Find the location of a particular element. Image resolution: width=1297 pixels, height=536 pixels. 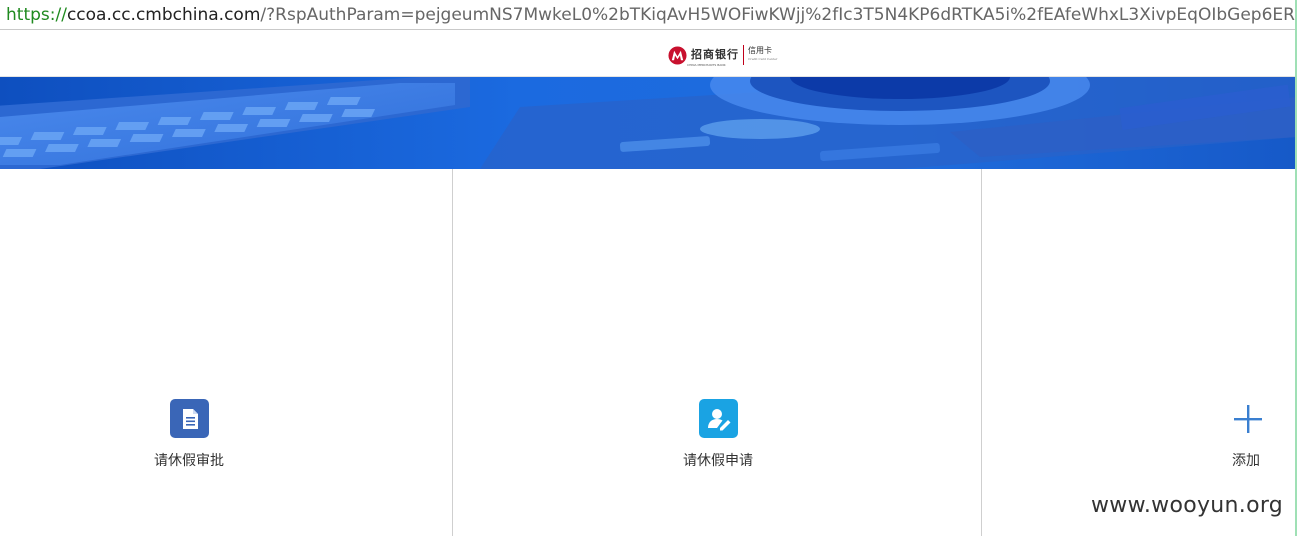

logo-subtitle-cn: 信用卡 is located at coordinates (760, 50).